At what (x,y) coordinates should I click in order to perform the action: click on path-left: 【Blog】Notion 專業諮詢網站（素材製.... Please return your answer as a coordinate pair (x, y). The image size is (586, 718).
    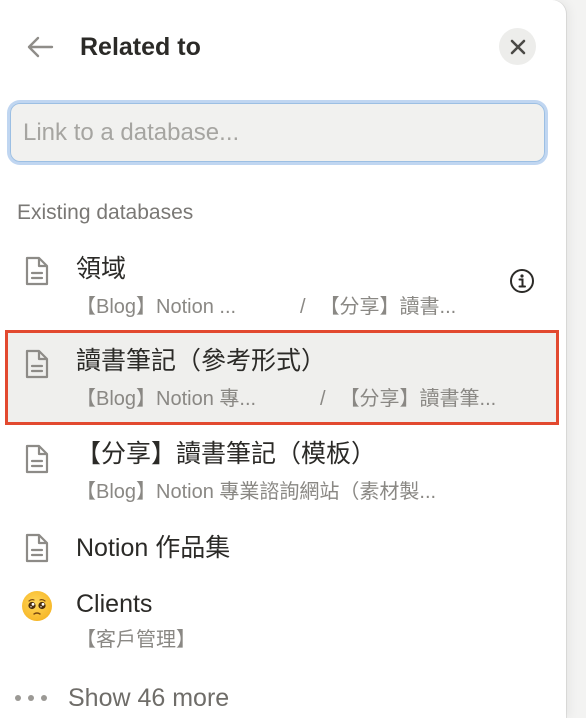
    Looking at the image, I should click on (256, 492).